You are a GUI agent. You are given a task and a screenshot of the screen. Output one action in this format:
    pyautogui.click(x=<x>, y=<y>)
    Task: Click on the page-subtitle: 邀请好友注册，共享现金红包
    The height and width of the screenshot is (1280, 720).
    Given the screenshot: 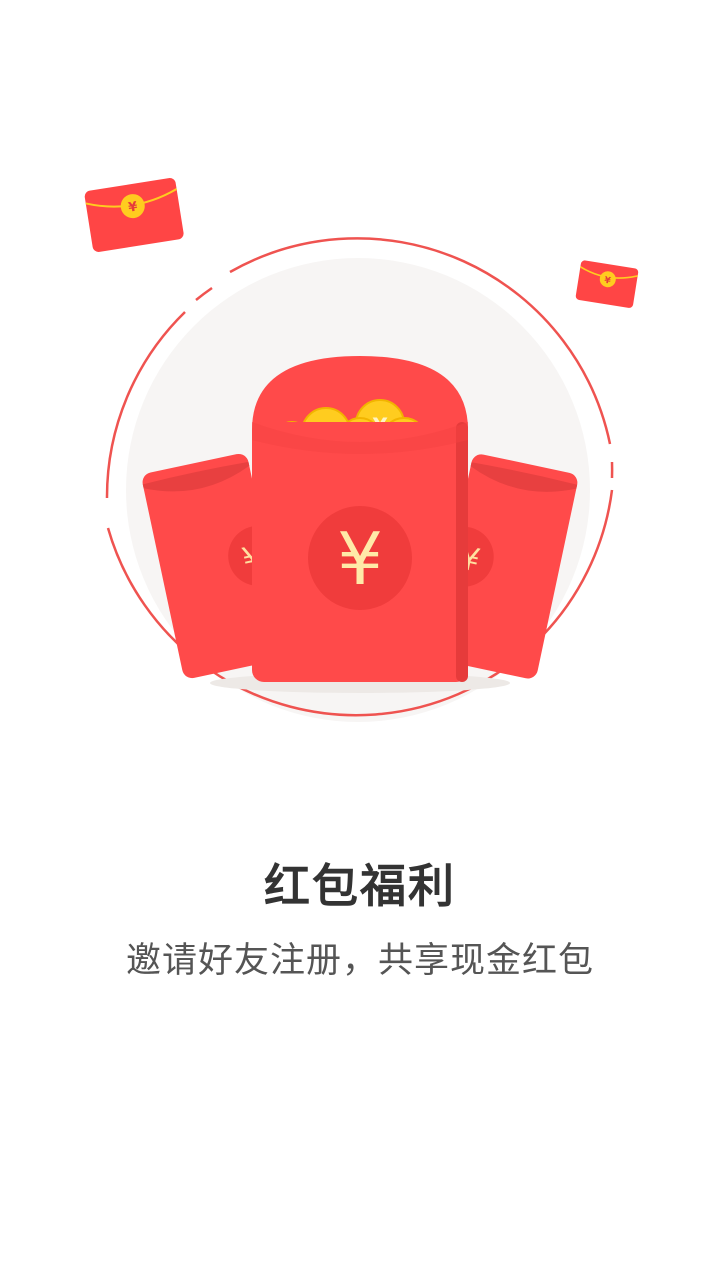 What is the action you would take?
    pyautogui.click(x=359, y=961)
    